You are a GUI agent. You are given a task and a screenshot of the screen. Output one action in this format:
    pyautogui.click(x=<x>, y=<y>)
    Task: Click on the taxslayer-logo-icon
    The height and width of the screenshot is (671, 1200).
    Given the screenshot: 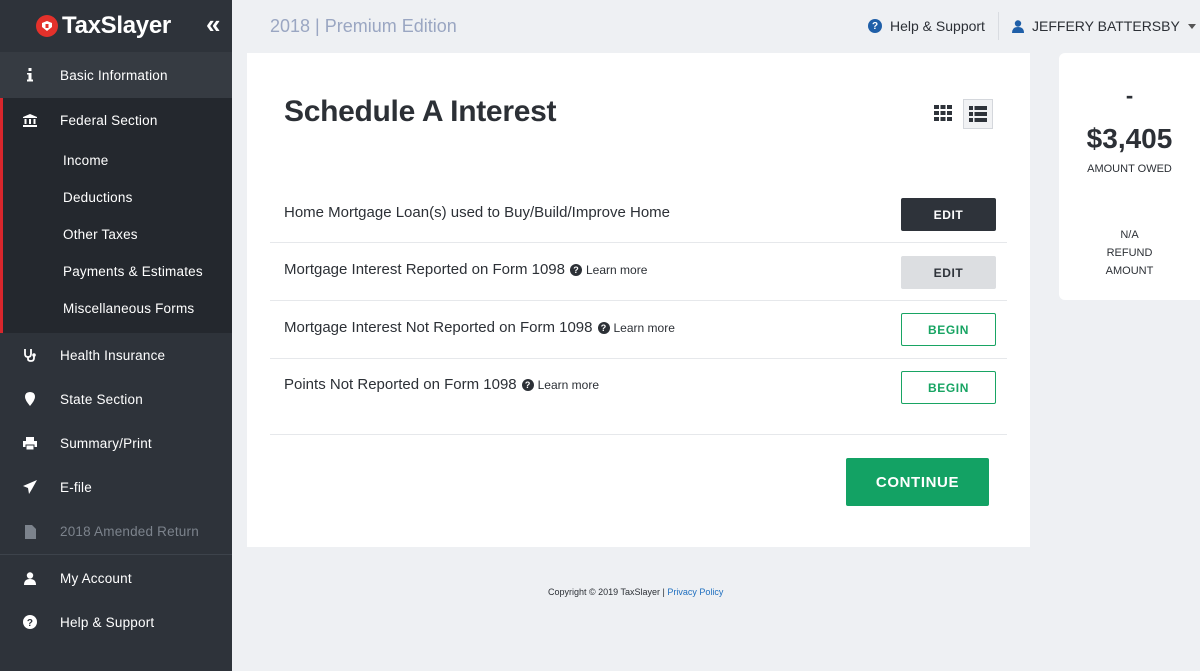 What is the action you would take?
    pyautogui.click(x=47, y=26)
    